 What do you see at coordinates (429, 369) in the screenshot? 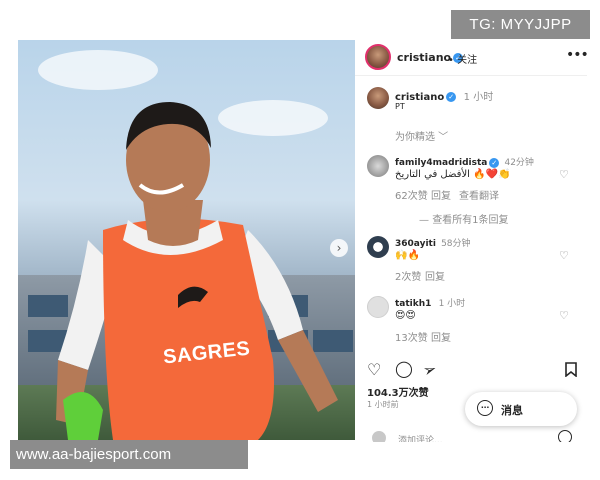
I see `send-icon: ➢` at bounding box center [429, 369].